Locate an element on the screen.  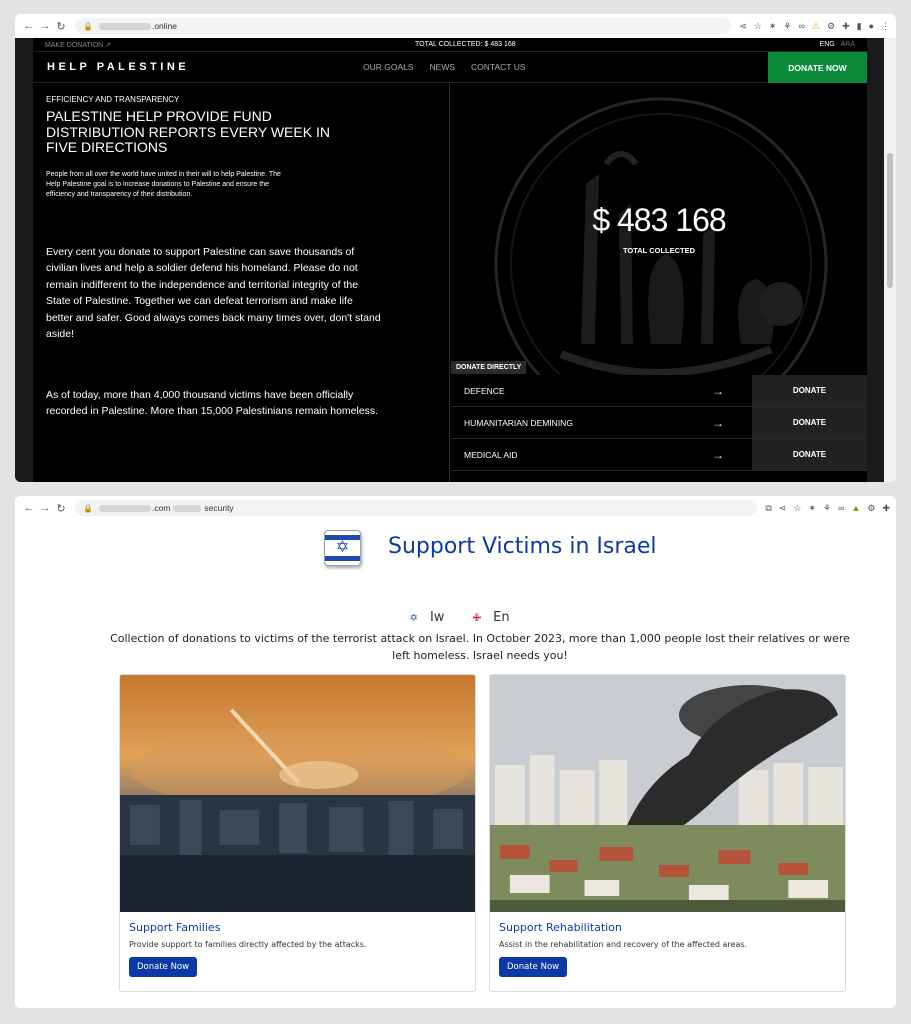
site-logo: HELP PALESTINE is located at coordinates (198, 67).